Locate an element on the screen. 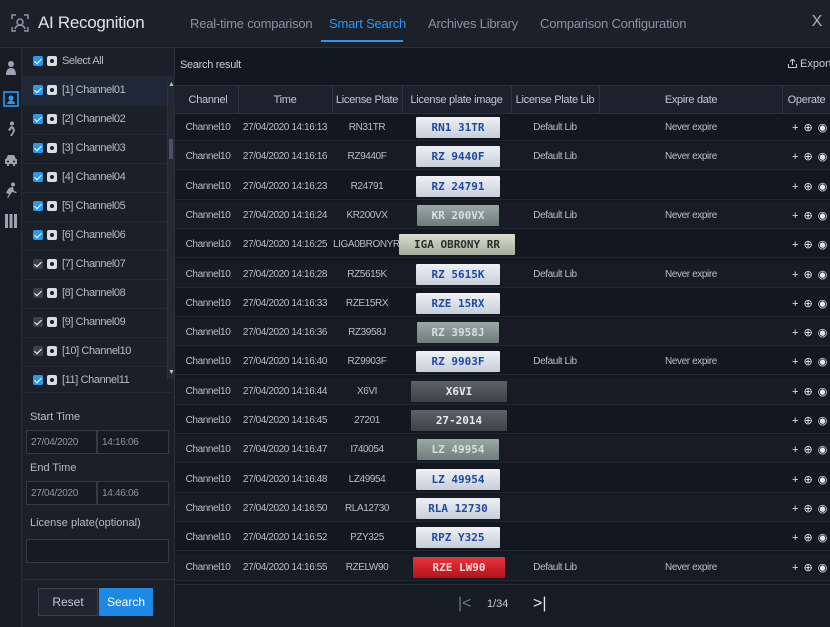  license-plate-image: RZ 5615K is located at coordinates (458, 274).